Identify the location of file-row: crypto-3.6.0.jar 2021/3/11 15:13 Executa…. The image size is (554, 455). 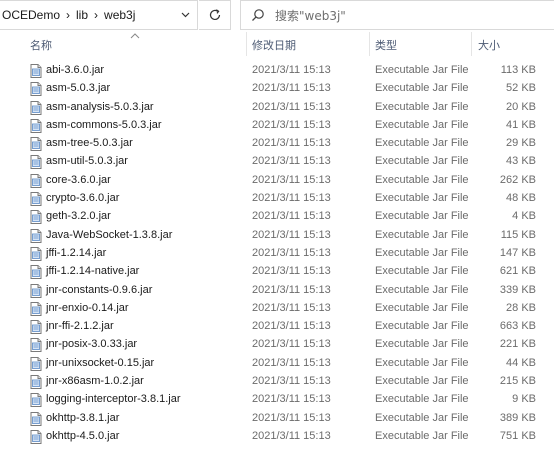
(277, 199).